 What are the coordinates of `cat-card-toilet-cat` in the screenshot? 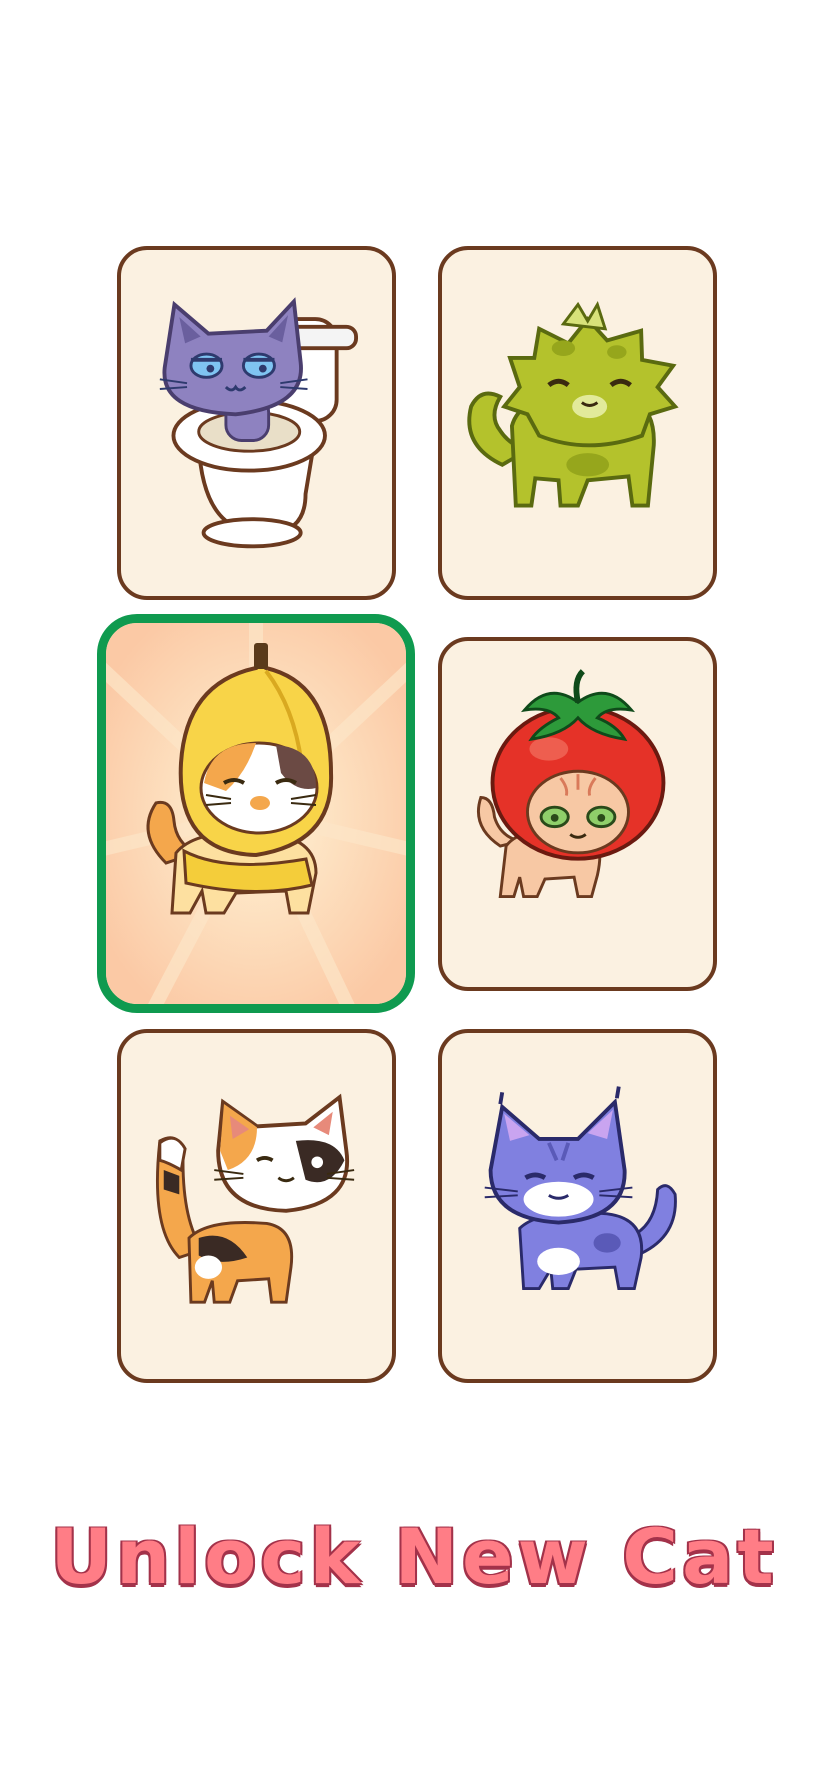 It's located at (256, 423).